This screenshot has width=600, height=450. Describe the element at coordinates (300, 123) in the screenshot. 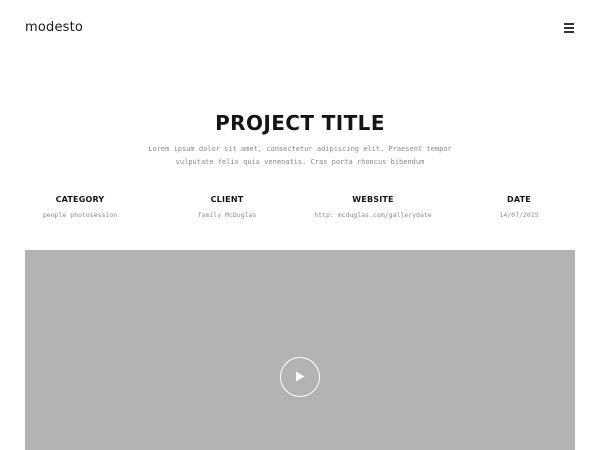

I see `page-title: PROJECT TITLE` at that location.